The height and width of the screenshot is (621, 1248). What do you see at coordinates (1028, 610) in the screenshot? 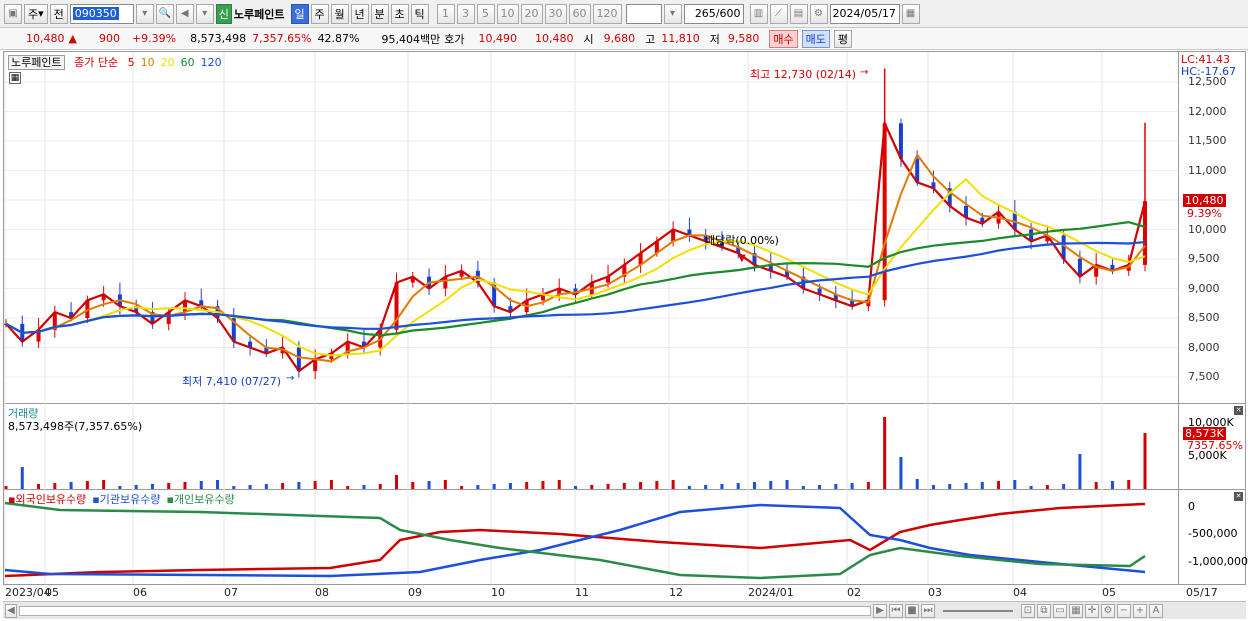
I see `zoom-fit-icon: ⊡` at bounding box center [1028, 610].